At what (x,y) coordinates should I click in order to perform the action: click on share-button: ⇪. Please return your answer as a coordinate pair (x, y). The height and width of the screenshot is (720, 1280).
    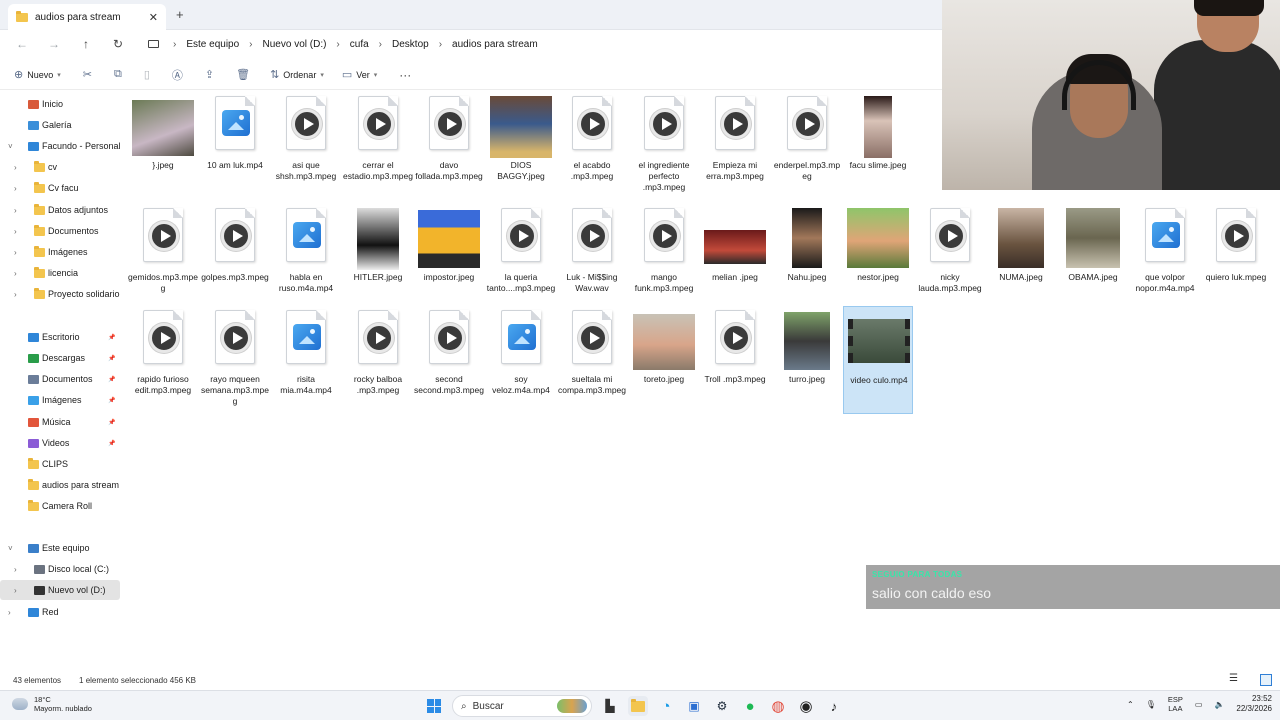
    Looking at the image, I should click on (209, 74).